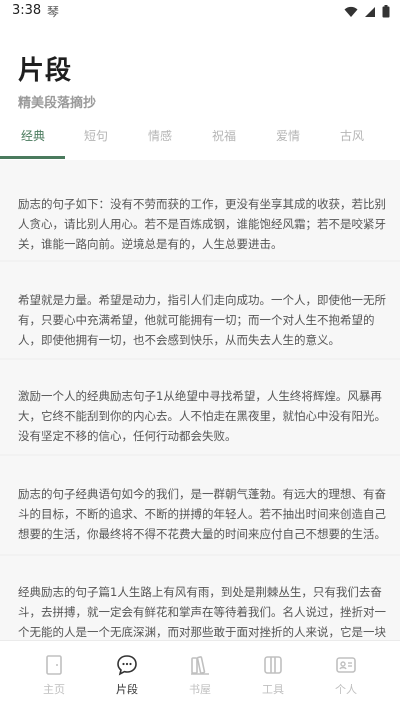  I want to click on tab-short: 短句, so click(96, 136).